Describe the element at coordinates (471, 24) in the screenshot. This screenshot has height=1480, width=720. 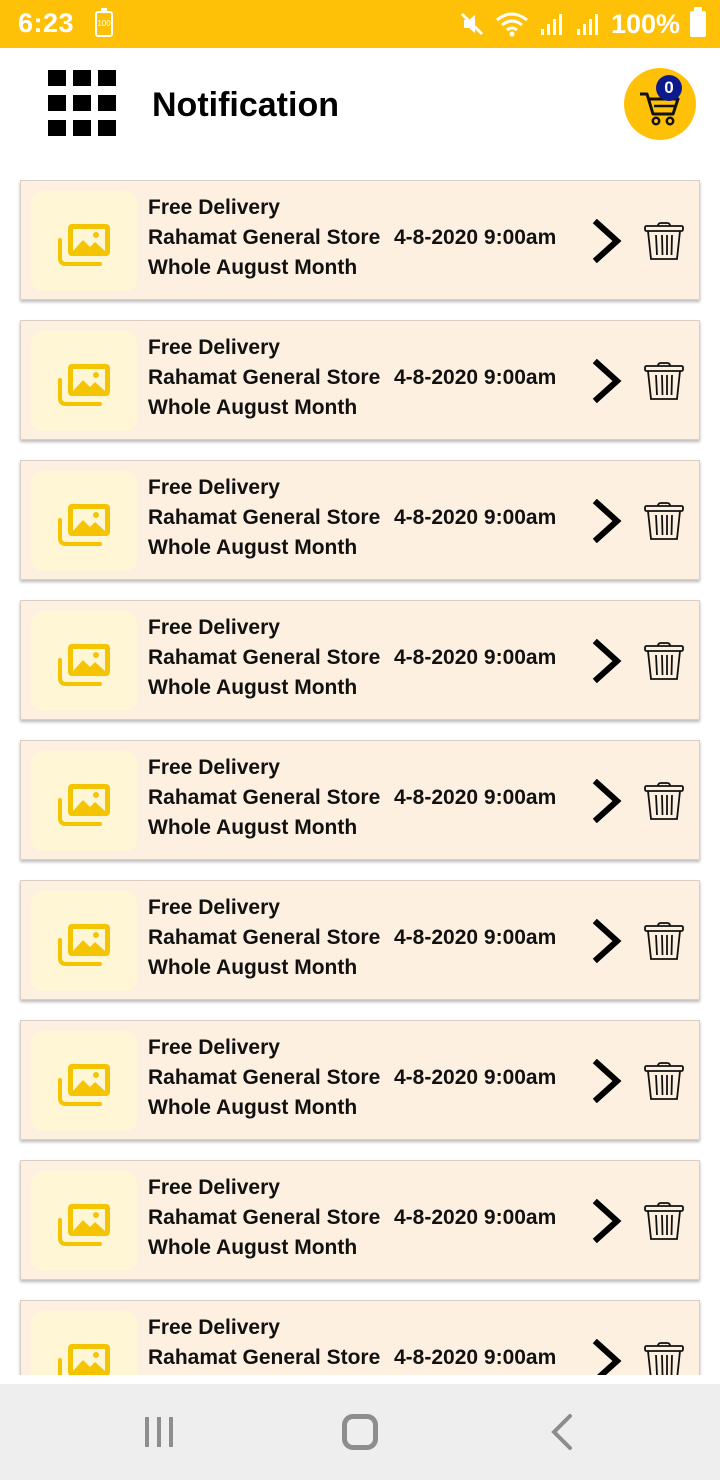
I see `mute-icon` at that location.